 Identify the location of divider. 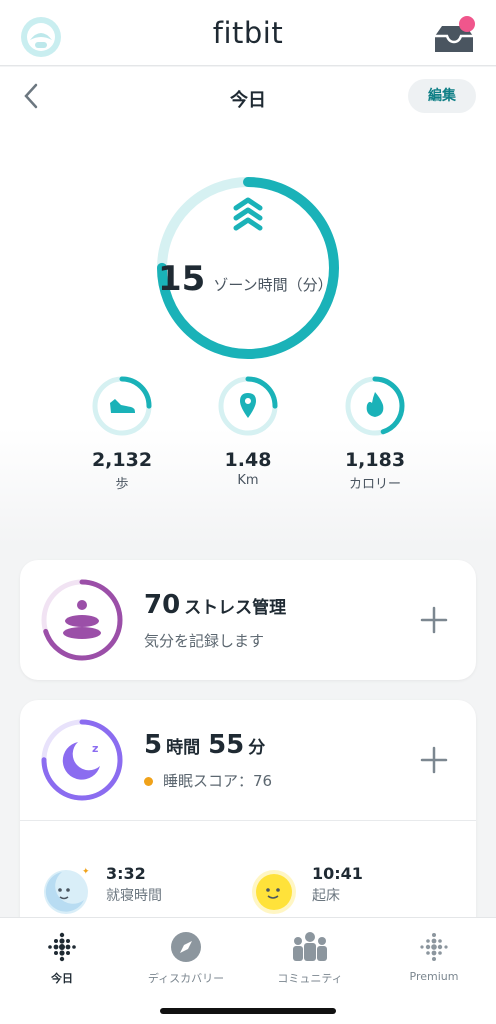
(248, 820).